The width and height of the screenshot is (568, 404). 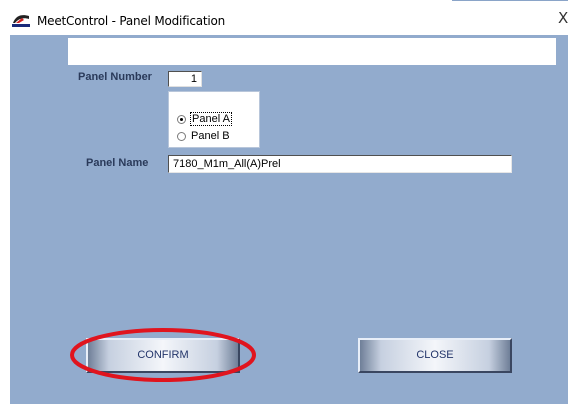 What do you see at coordinates (115, 77) in the screenshot?
I see `panel-number-label: Panel Number` at bounding box center [115, 77].